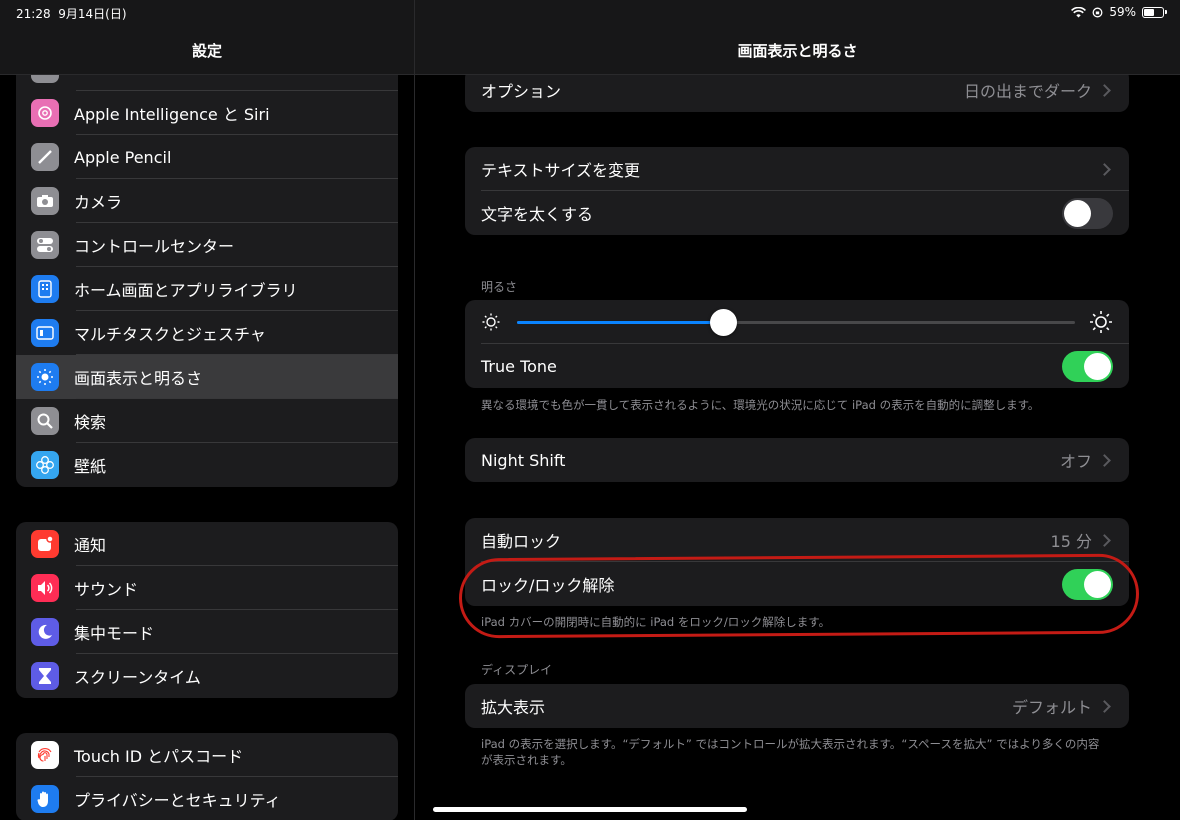  What do you see at coordinates (170, 334) in the screenshot?
I see `sidebar-item-label: マルチタスクとジェスチャ` at bounding box center [170, 334].